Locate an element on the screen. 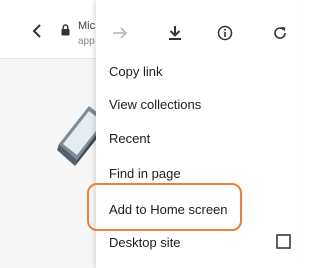  info-icon is located at coordinates (225, 33).